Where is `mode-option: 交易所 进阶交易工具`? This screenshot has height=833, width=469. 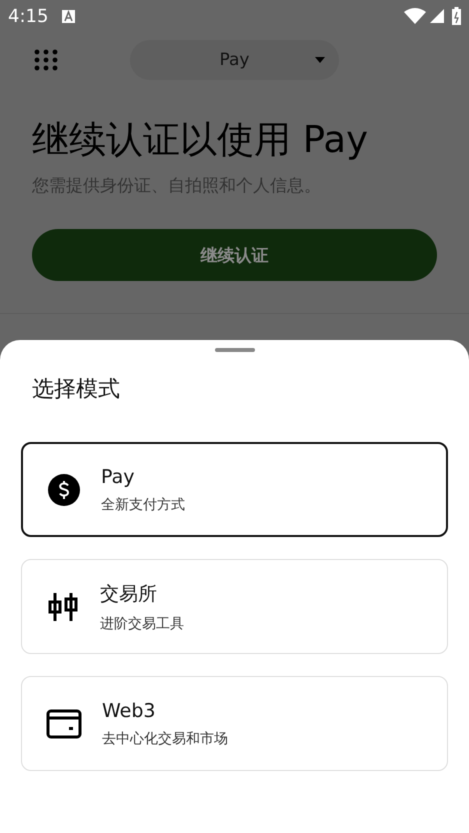 mode-option: 交易所 进阶交易工具 is located at coordinates (234, 606).